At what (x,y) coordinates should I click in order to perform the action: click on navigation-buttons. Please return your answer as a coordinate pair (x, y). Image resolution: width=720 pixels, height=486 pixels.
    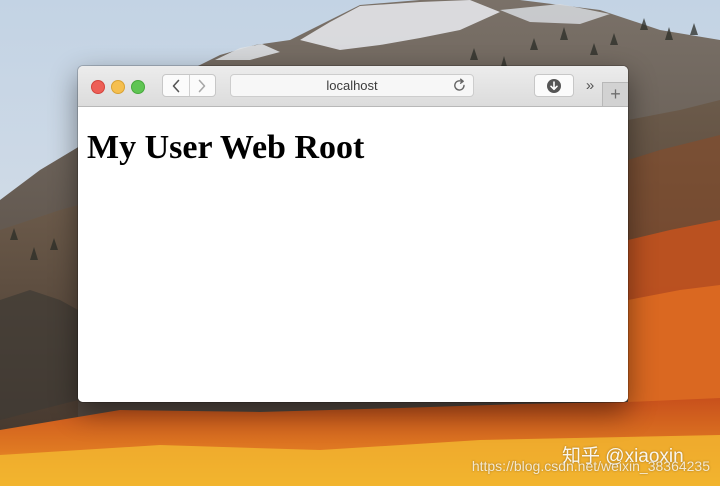
    Looking at the image, I should click on (189, 85).